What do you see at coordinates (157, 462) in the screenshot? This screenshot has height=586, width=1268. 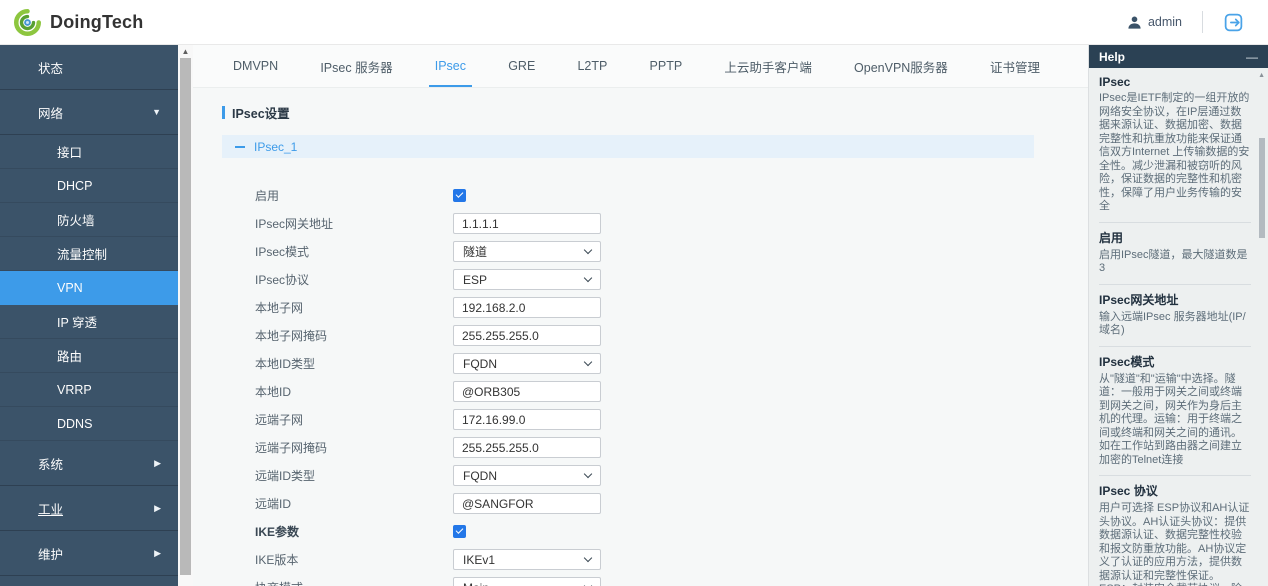 I see `chevron-right-icon: ▶` at bounding box center [157, 462].